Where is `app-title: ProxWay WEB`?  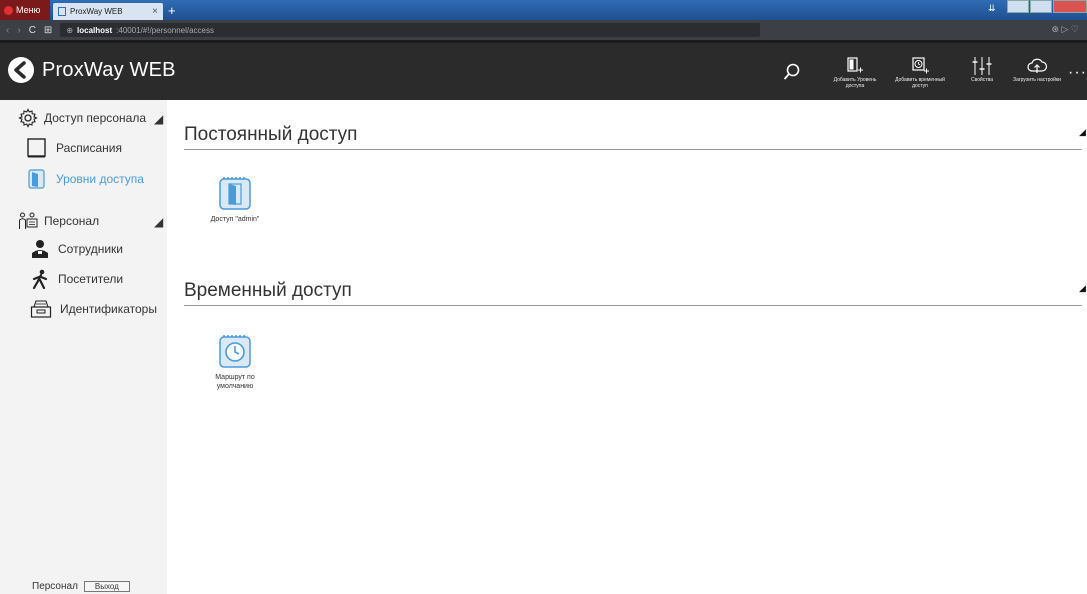
app-title: ProxWay WEB is located at coordinates (109, 69).